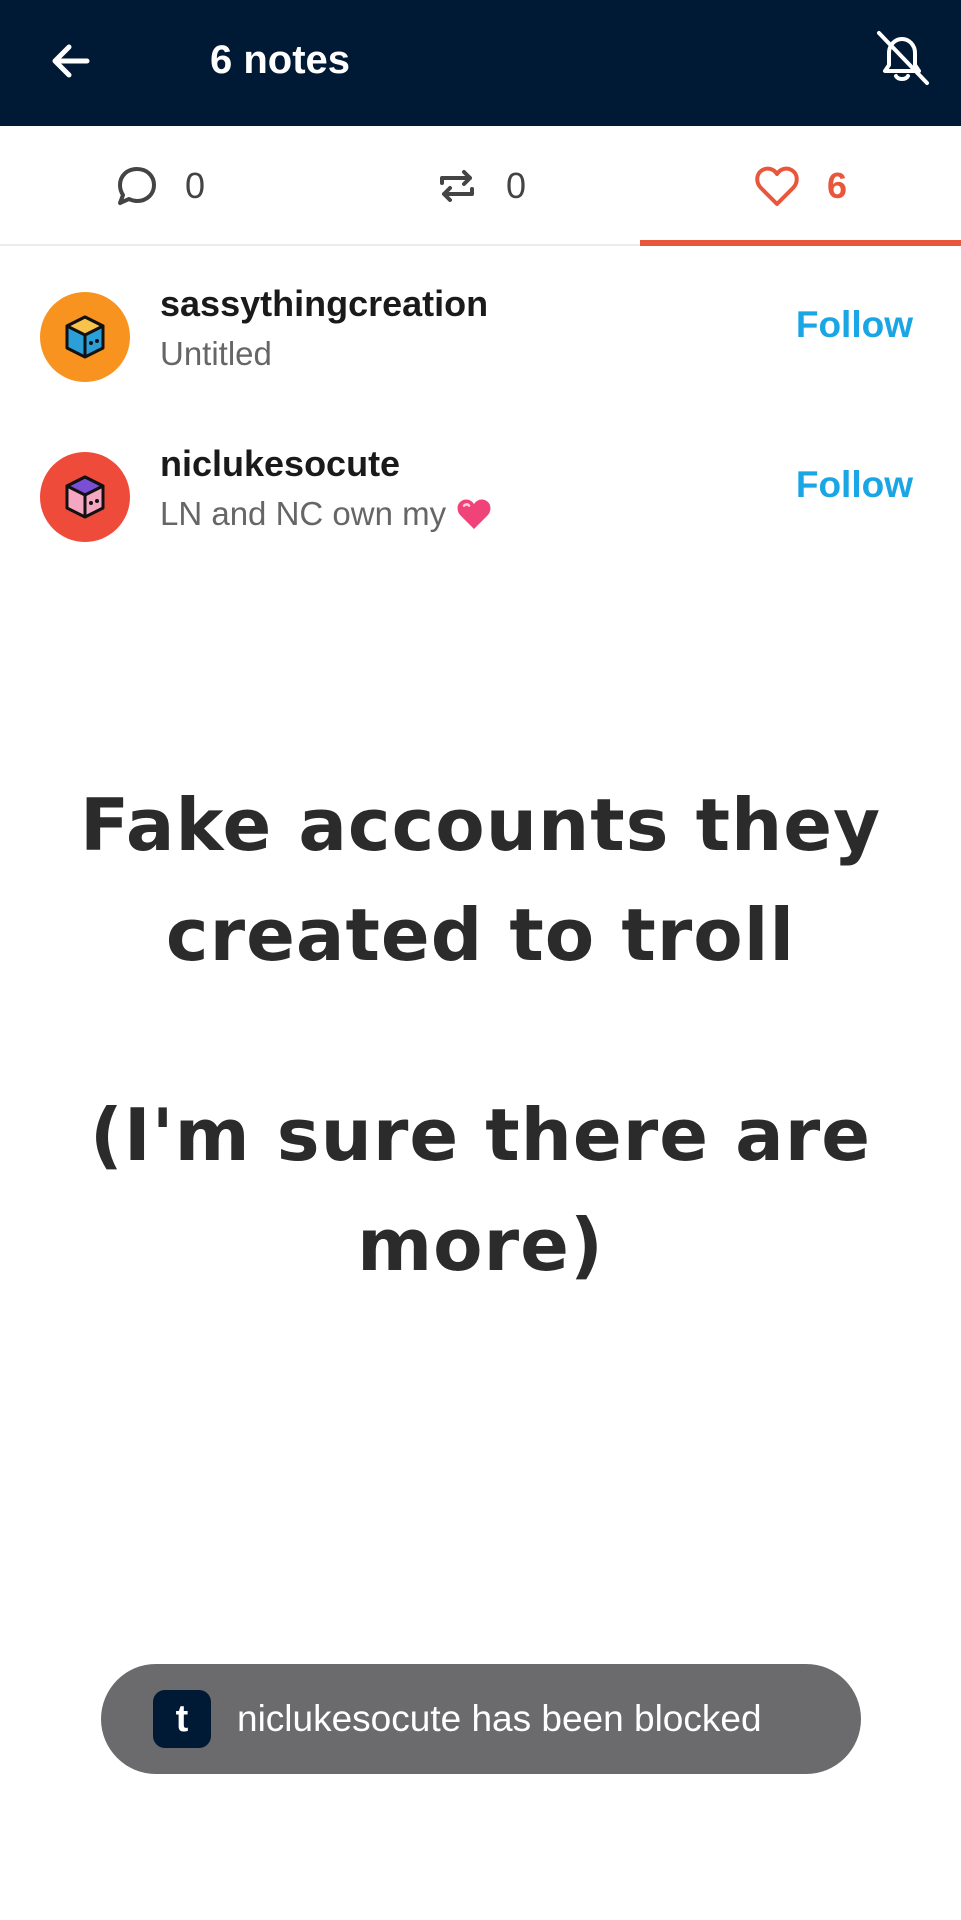 Image resolution: width=961 pixels, height=1920 pixels. What do you see at coordinates (456, 186) in the screenshot?
I see `reblog-icon` at bounding box center [456, 186].